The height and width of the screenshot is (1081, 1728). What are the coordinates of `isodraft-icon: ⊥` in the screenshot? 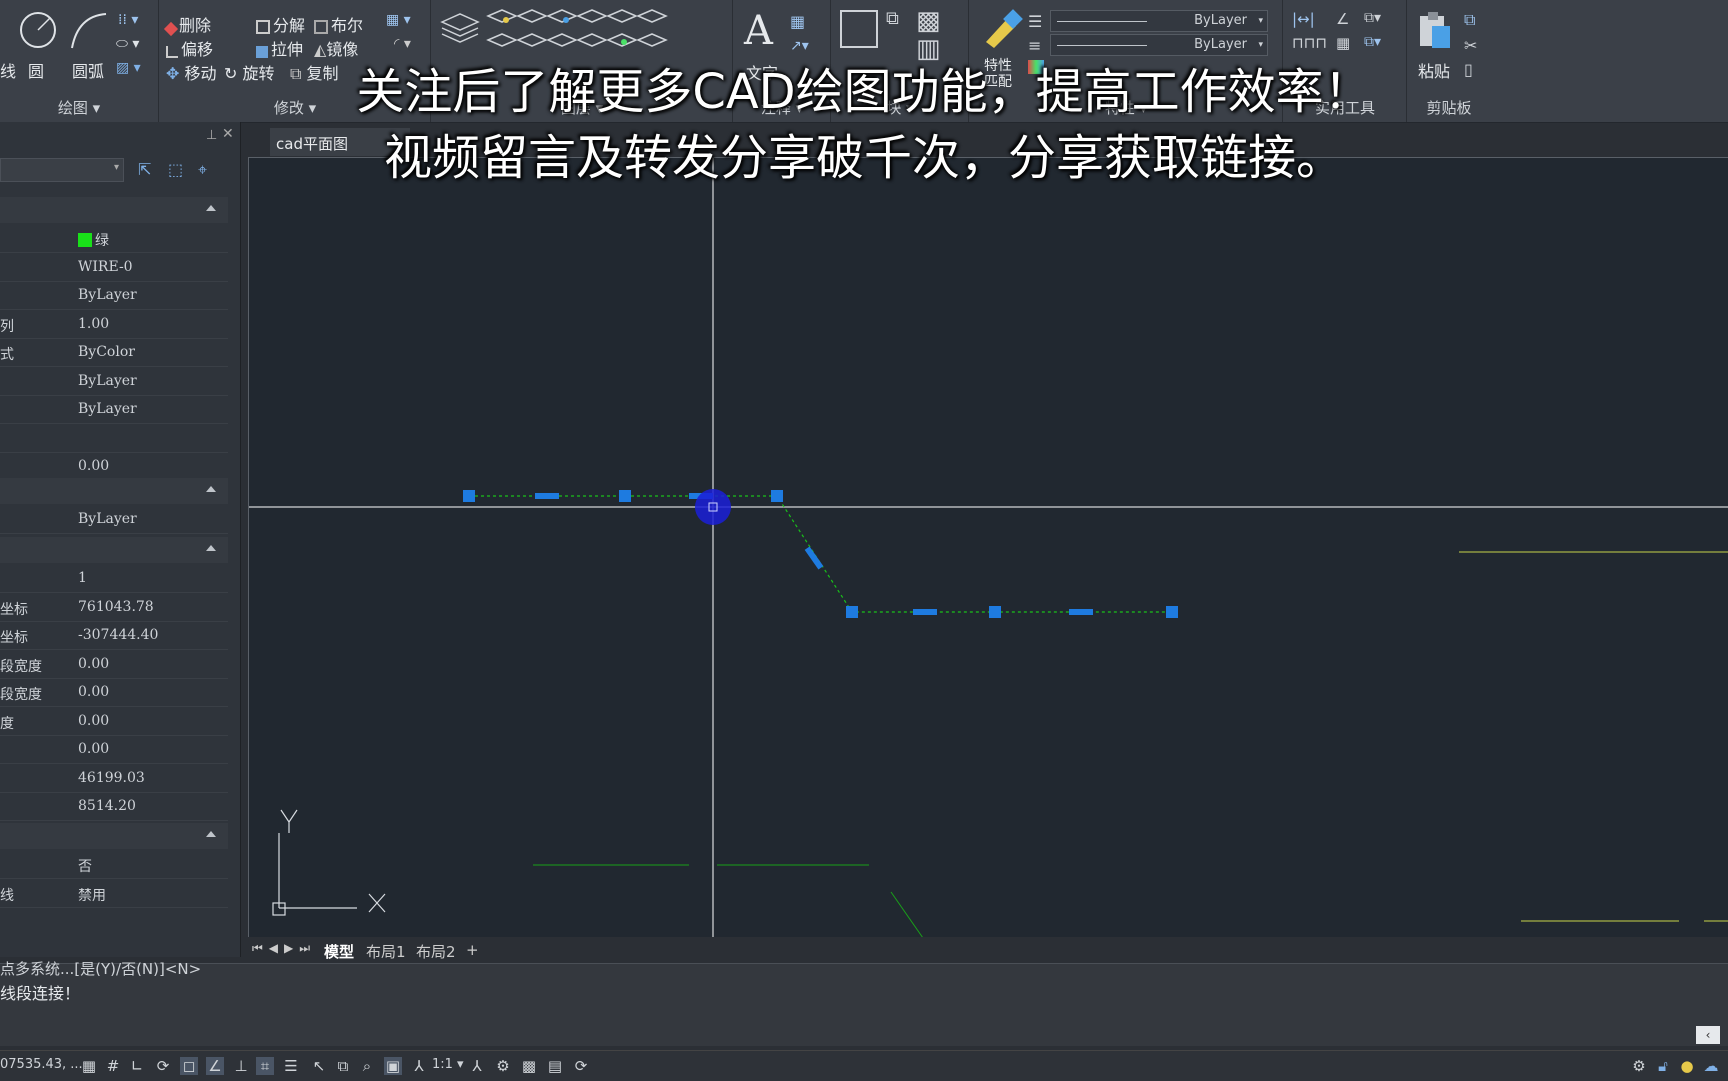 It's located at (241, 1066).